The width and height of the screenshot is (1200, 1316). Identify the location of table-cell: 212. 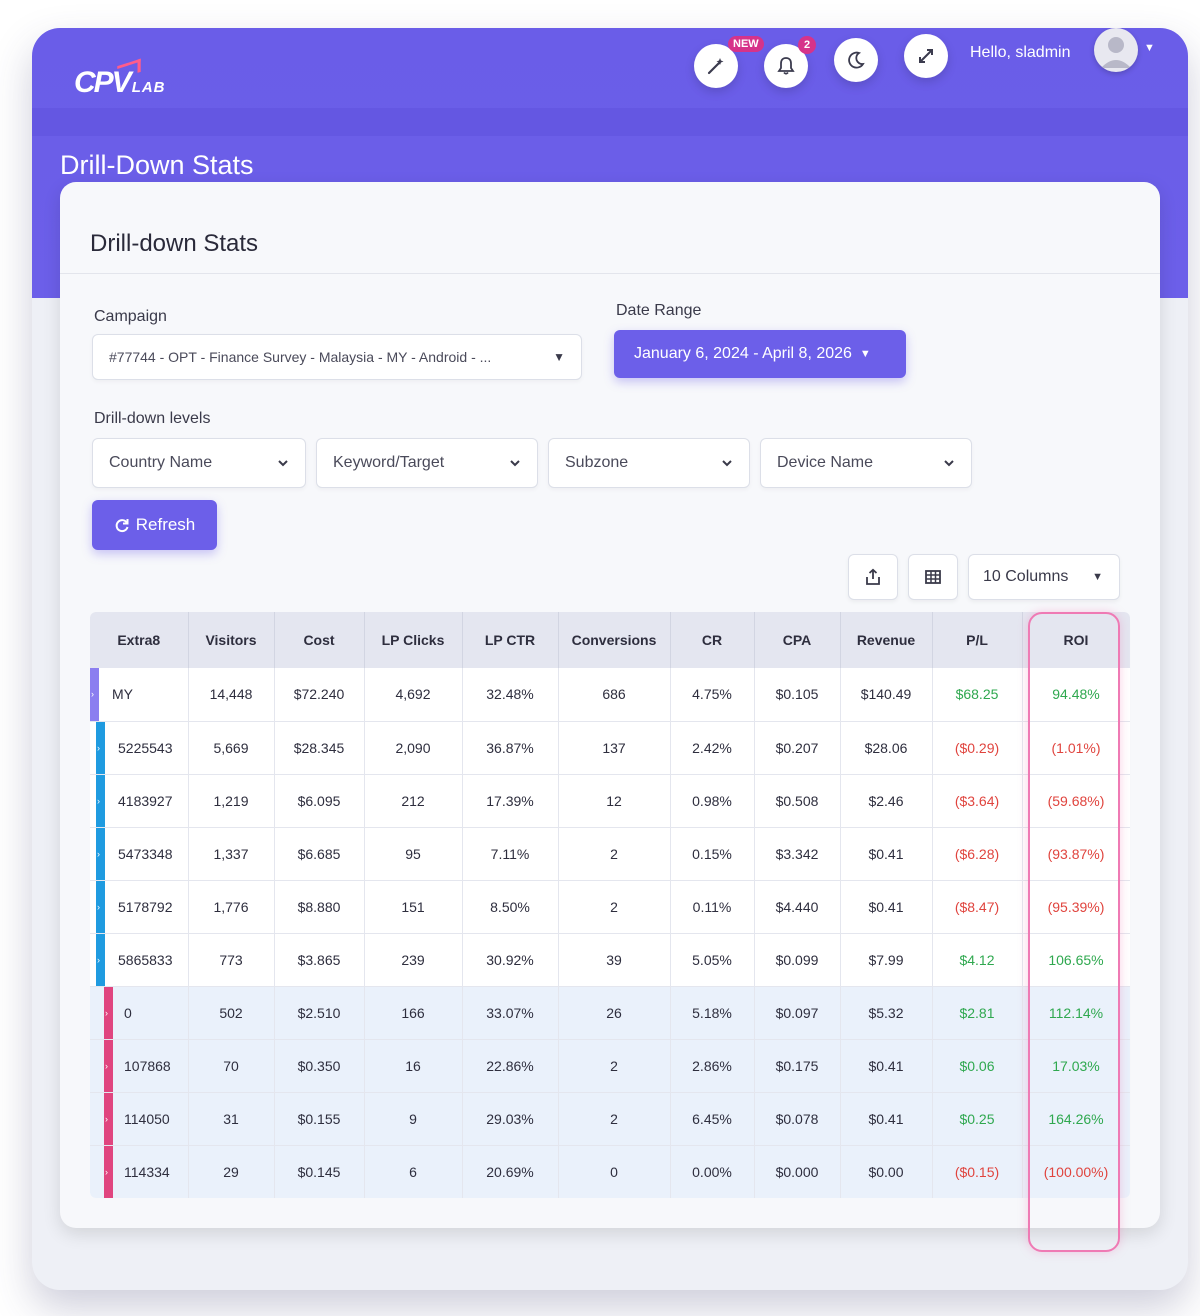
(413, 801).